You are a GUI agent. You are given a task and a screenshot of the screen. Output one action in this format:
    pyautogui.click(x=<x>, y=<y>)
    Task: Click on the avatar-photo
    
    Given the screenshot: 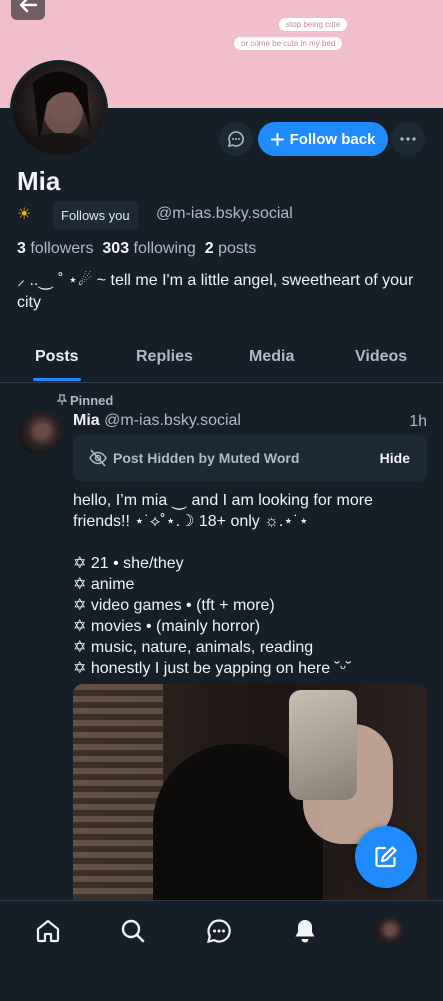 What is the action you would take?
    pyautogui.click(x=59, y=113)
    